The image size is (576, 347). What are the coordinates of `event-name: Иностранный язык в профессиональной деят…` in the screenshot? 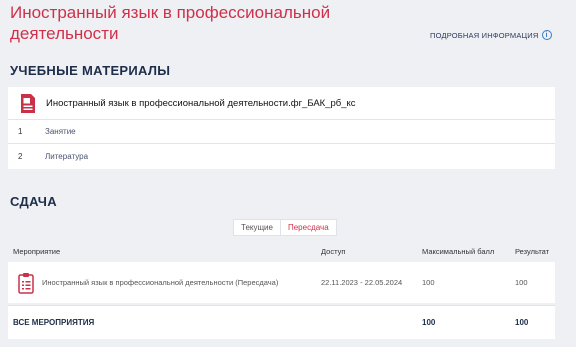 It's located at (160, 282).